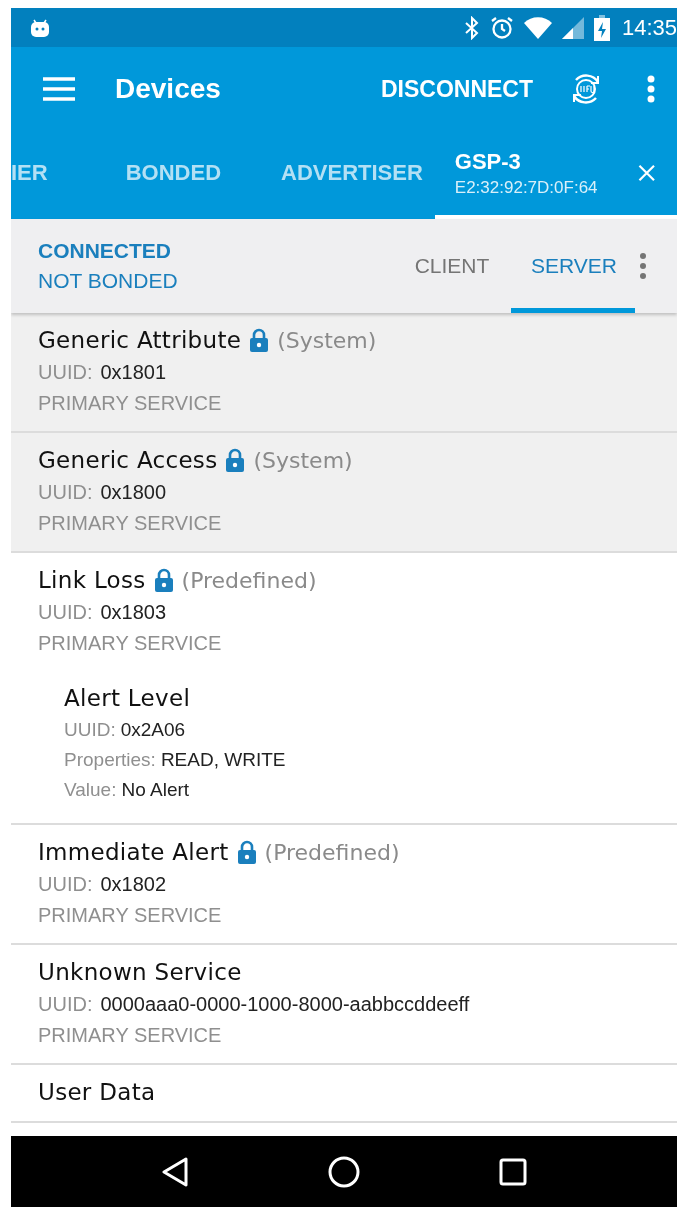 This screenshot has height=1207, width=677. What do you see at coordinates (140, 340) in the screenshot?
I see `service-name: Generic Attribute` at bounding box center [140, 340].